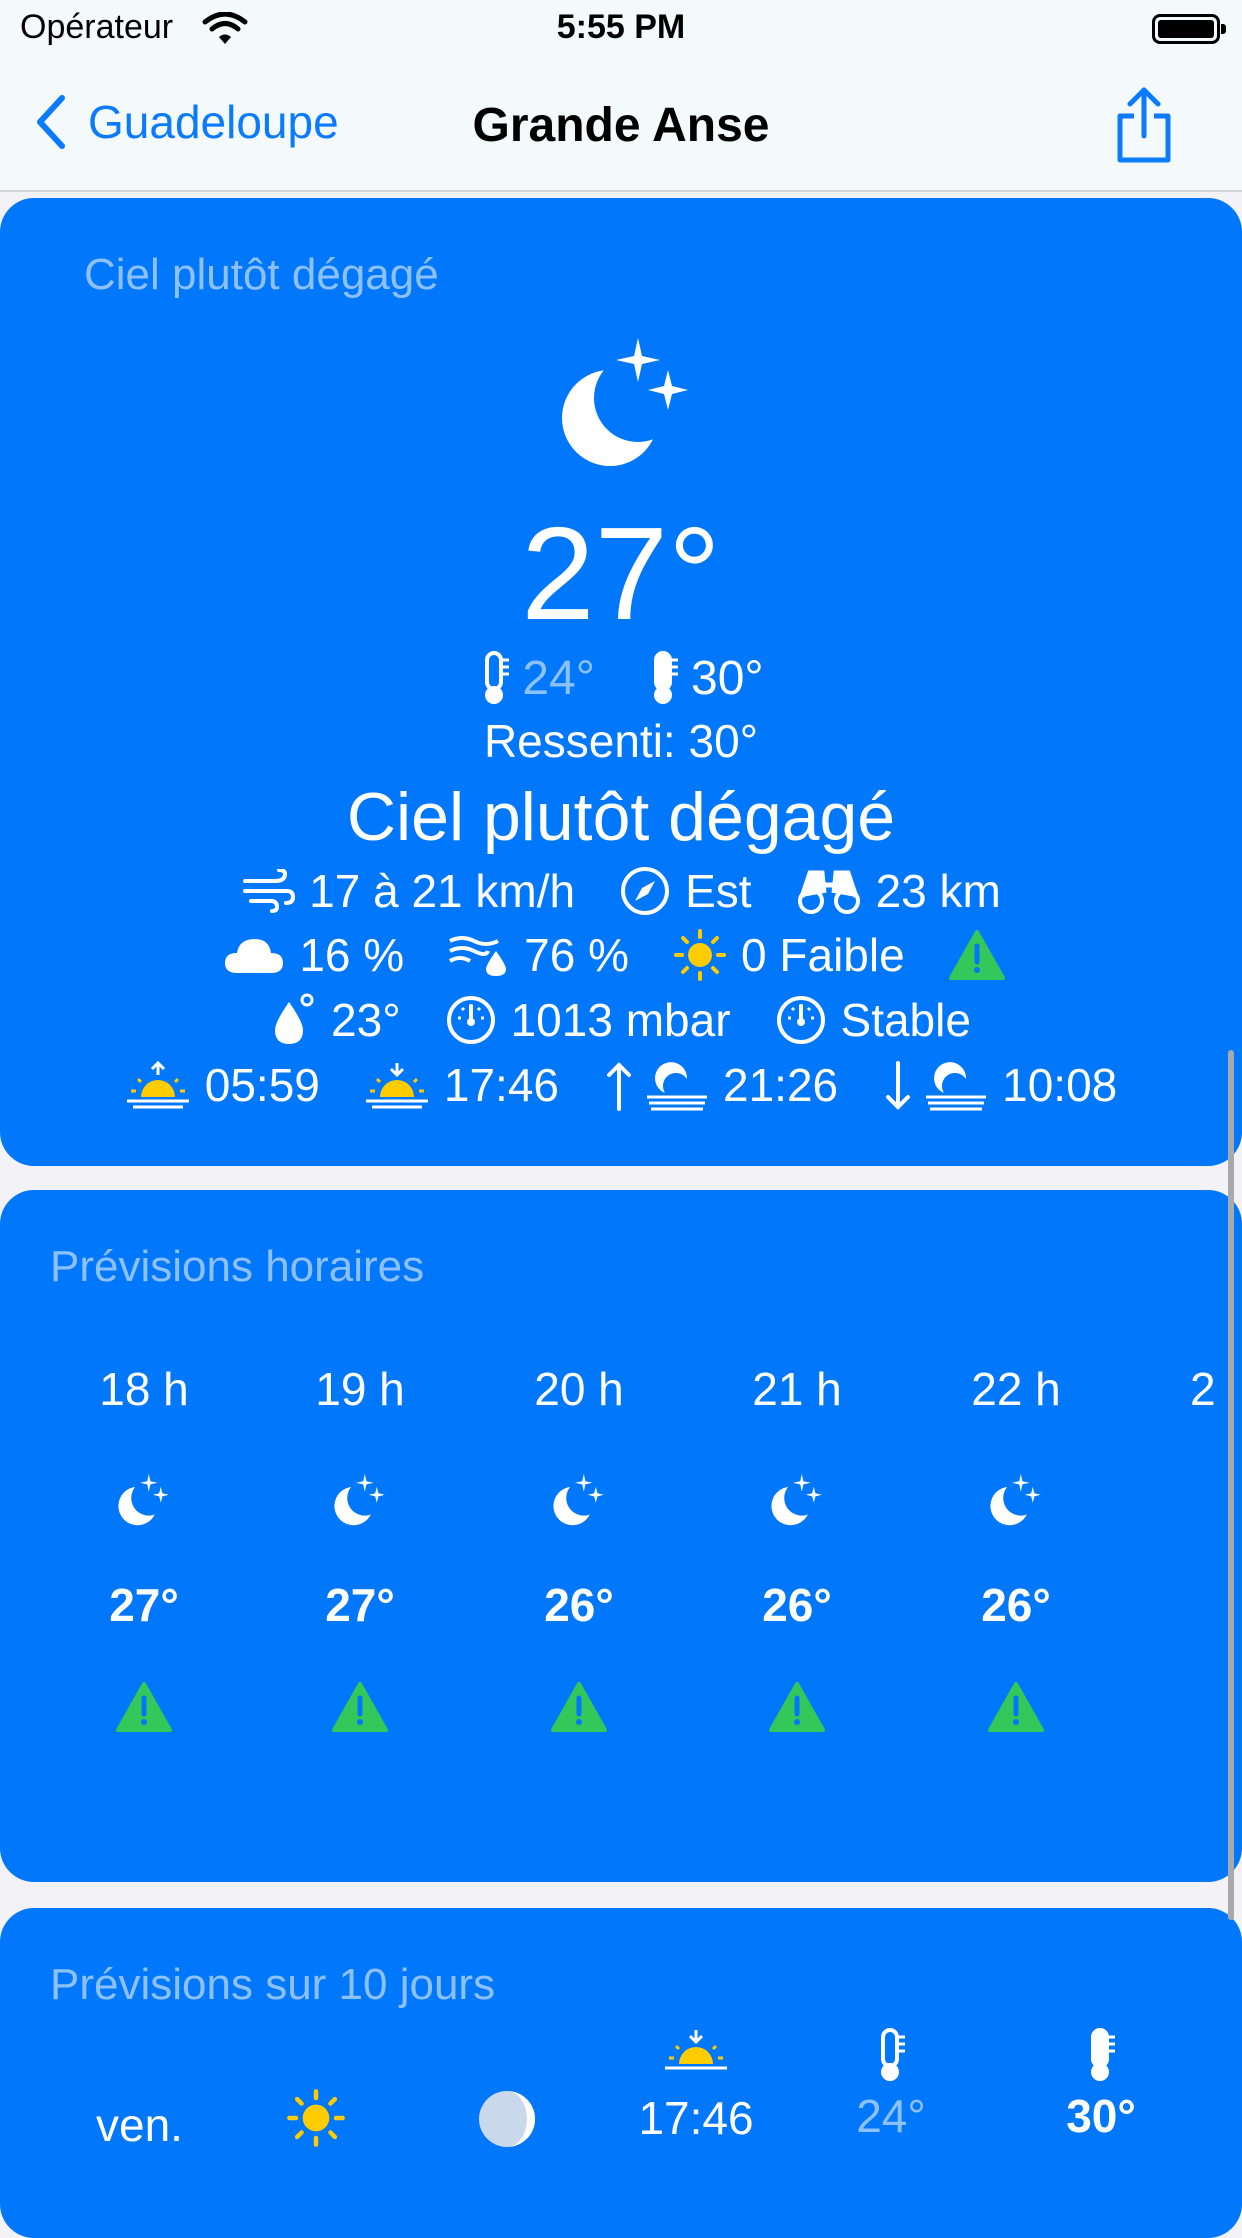  What do you see at coordinates (157, 1085) in the screenshot?
I see `sunrise-icon` at bounding box center [157, 1085].